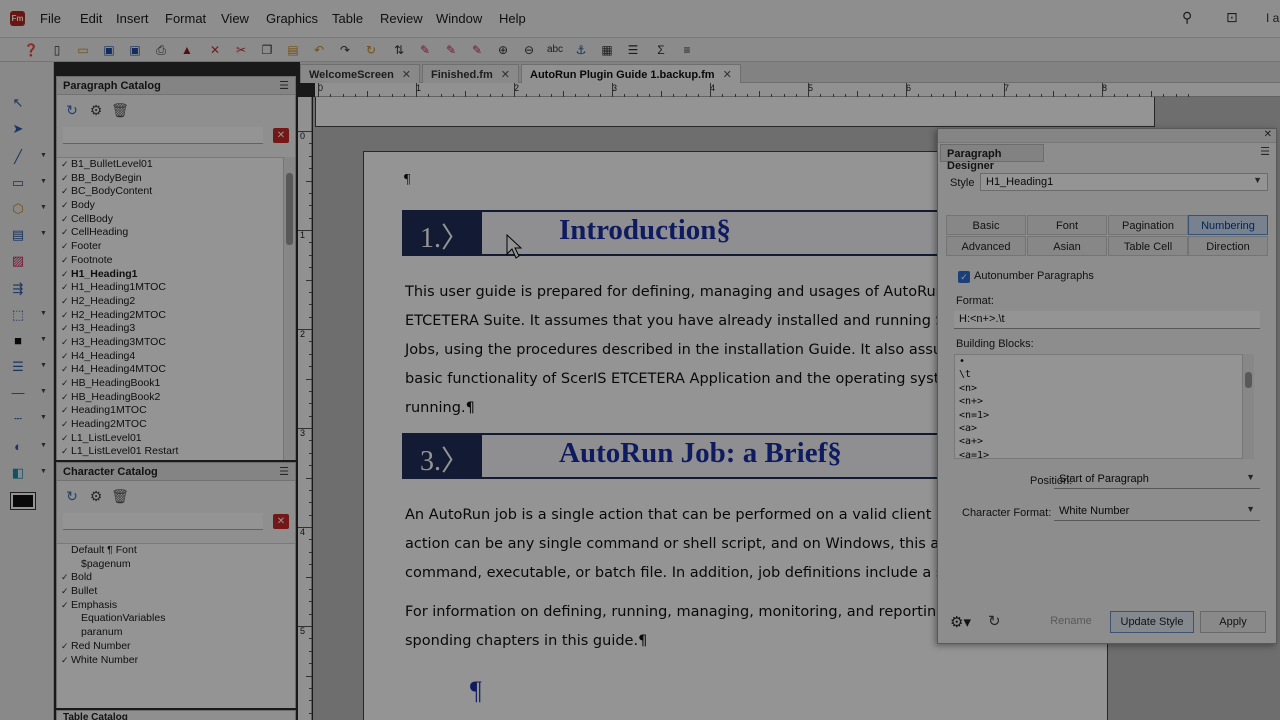 The image size is (1280, 720). What do you see at coordinates (163, 521) in the screenshot?
I see `character-filter-input` at bounding box center [163, 521].